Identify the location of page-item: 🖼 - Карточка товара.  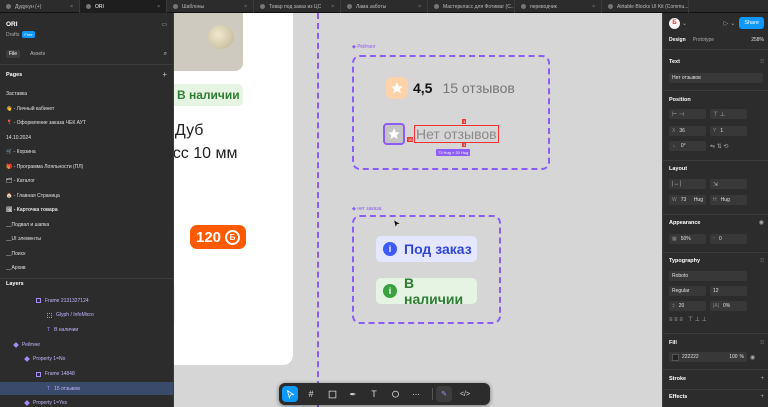
(86, 210).